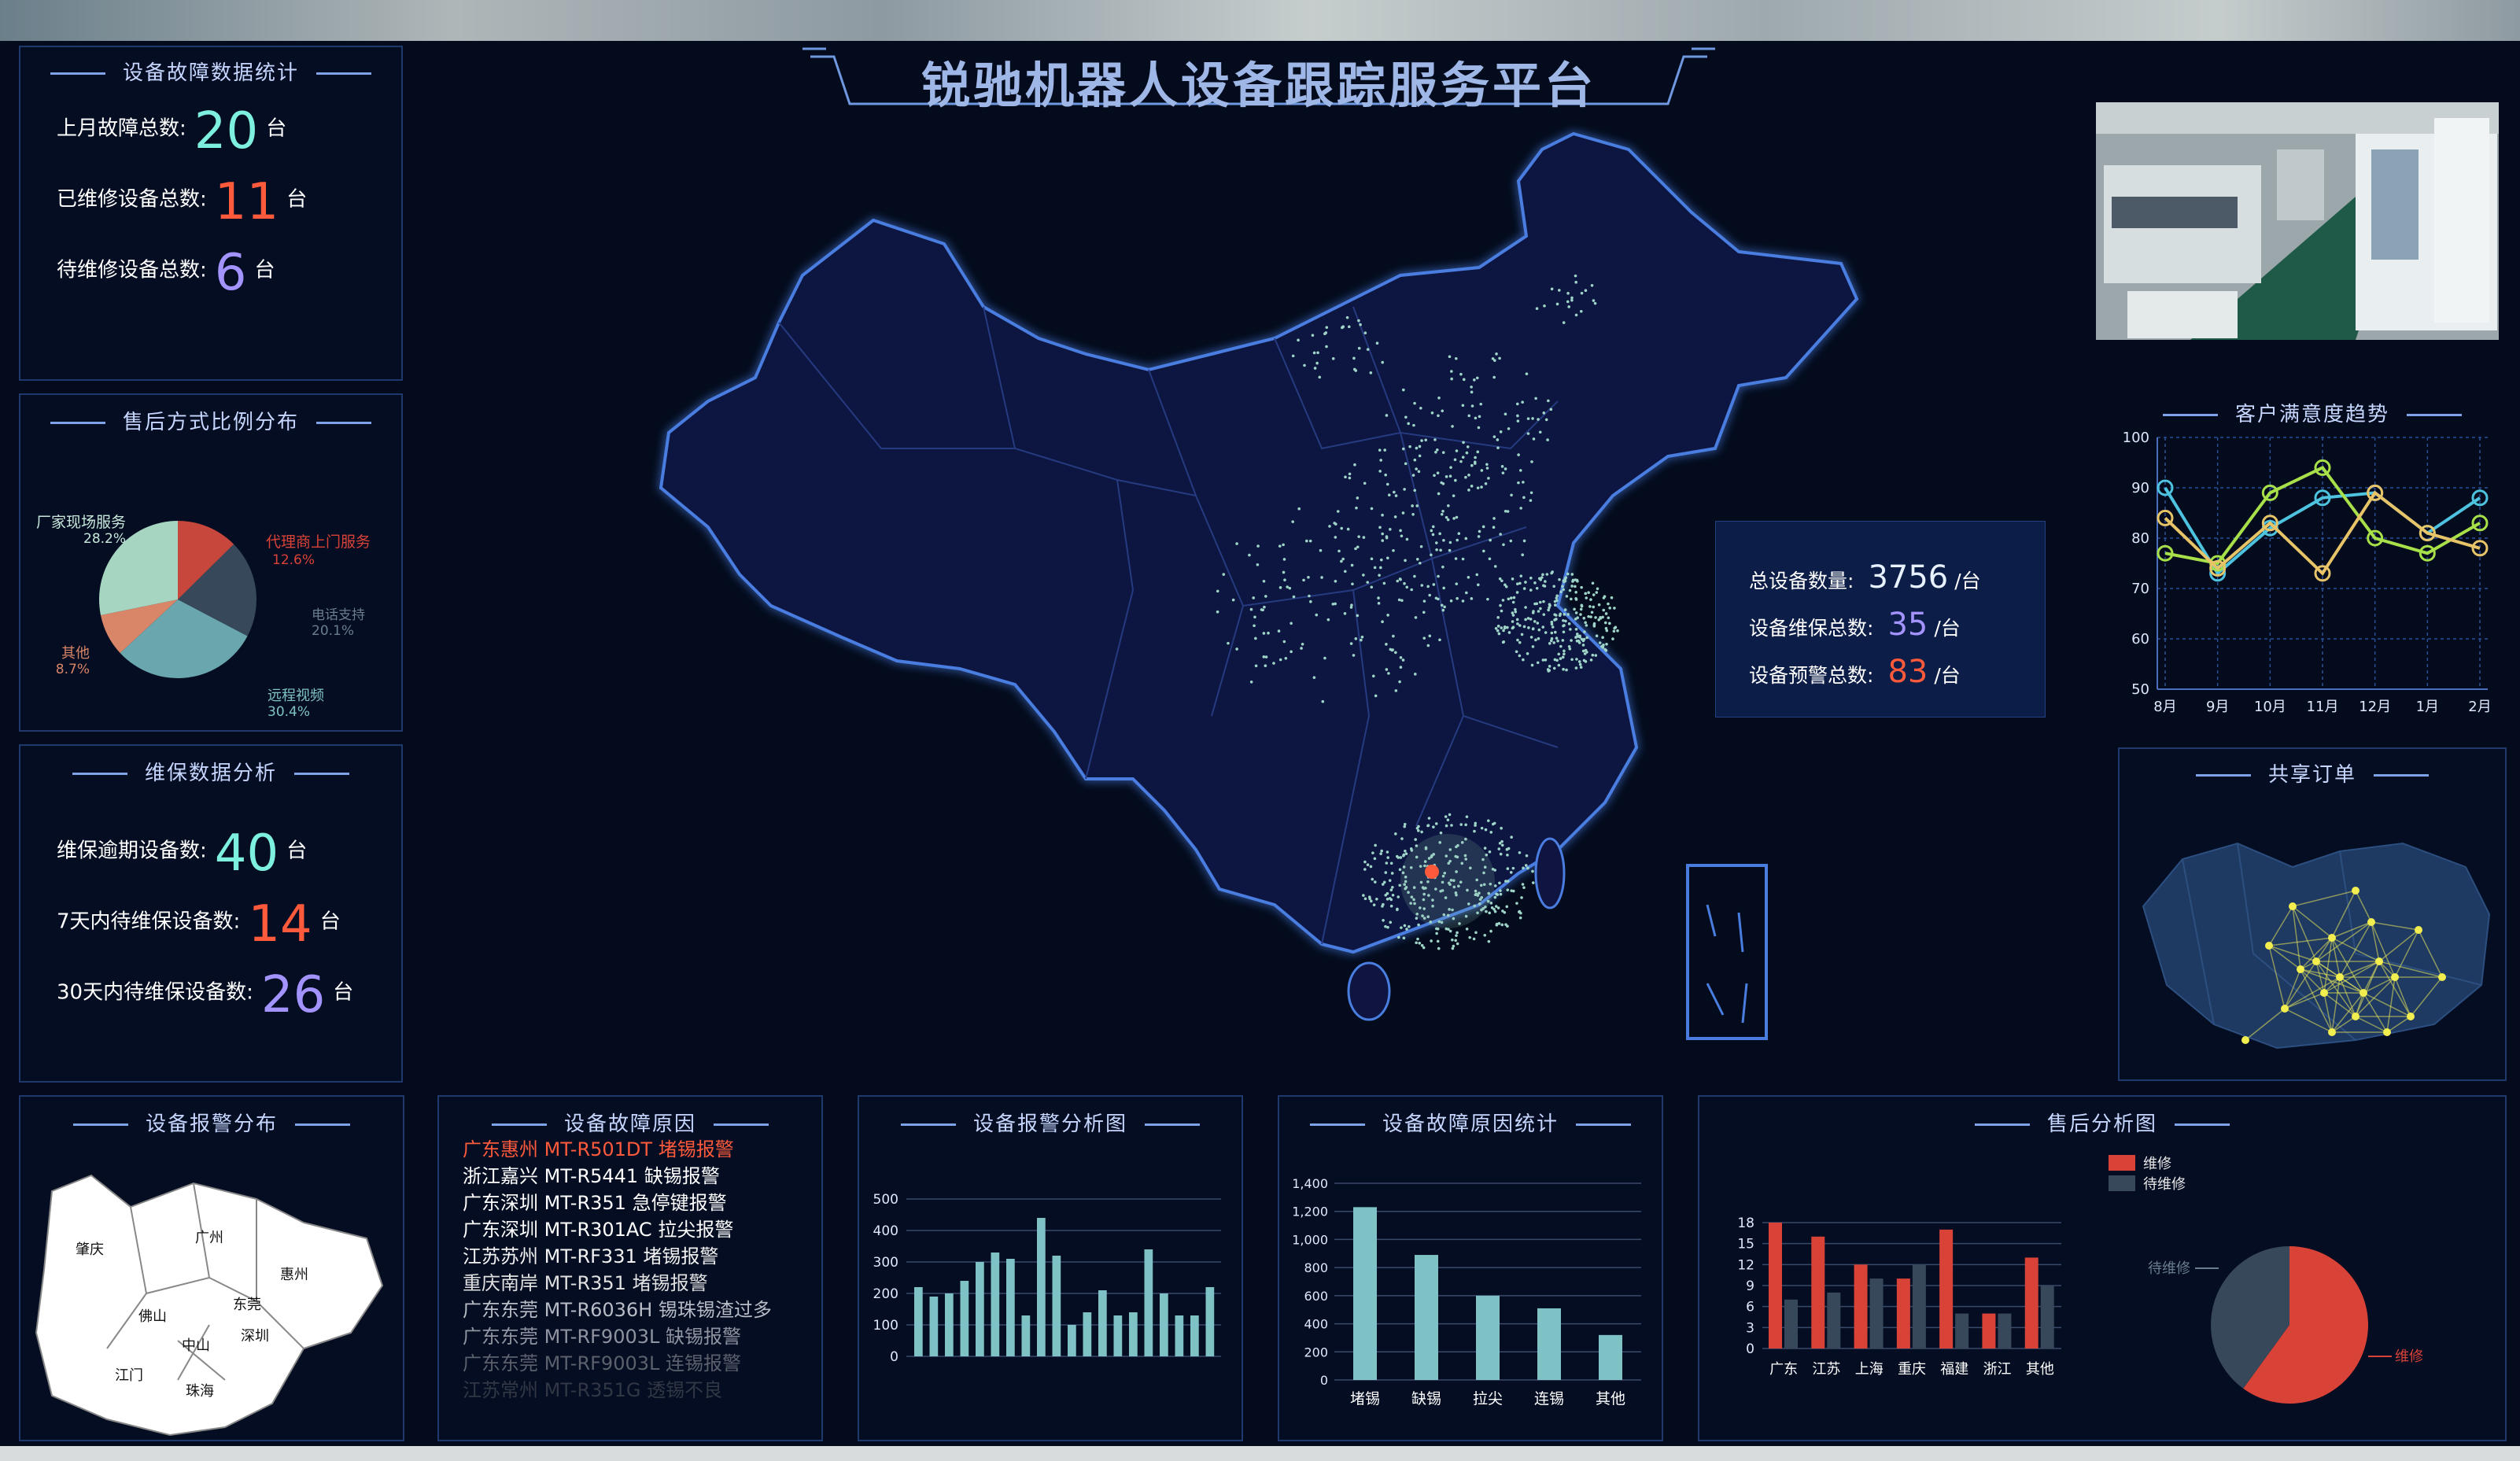 The height and width of the screenshot is (1461, 2520). I want to click on pearl-river-delta-map: 肇庆 广州 惠州 佛山 东莞 深圳 中山 江门 珠海, so click(211, 1292).